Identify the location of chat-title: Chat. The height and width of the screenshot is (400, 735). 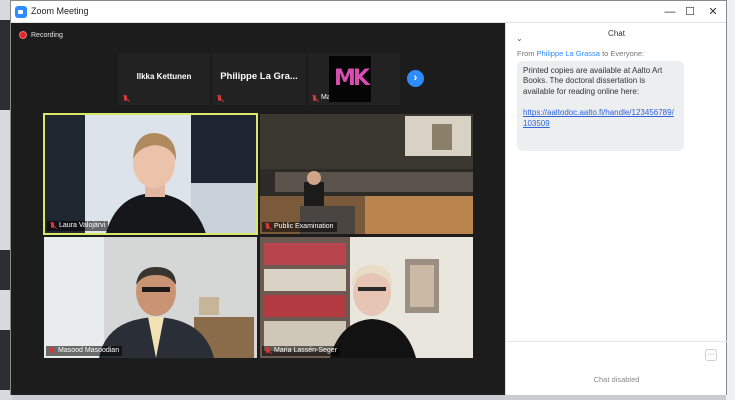
(616, 33).